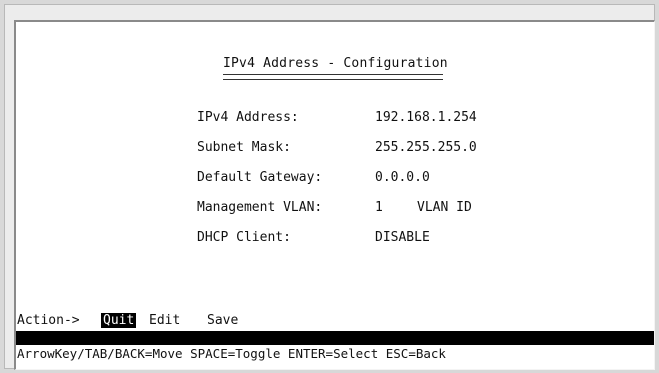  Describe the element at coordinates (222, 320) in the screenshot. I see `save-action: Save` at that location.